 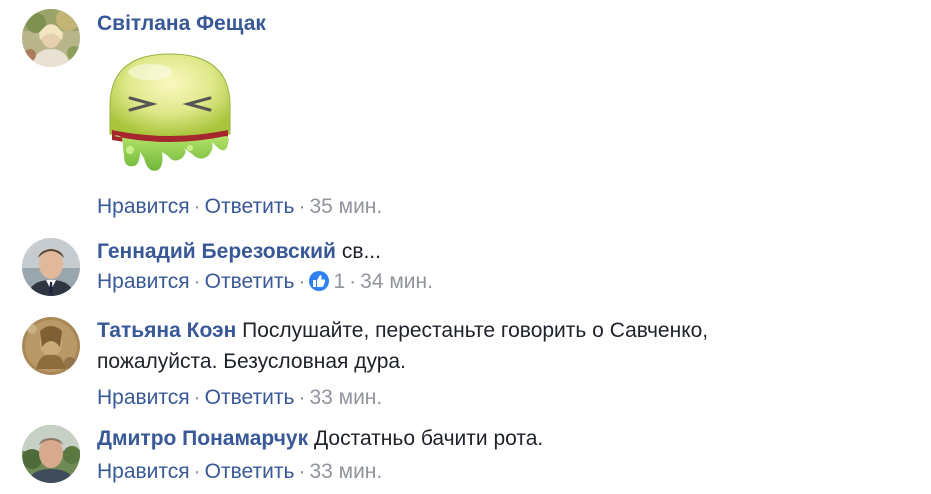 I want to click on comment-text: Світлана Фещак, so click(x=509, y=23).